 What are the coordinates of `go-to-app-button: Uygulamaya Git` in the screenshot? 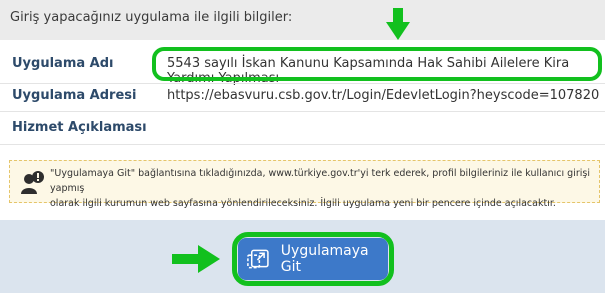 It's located at (313, 259).